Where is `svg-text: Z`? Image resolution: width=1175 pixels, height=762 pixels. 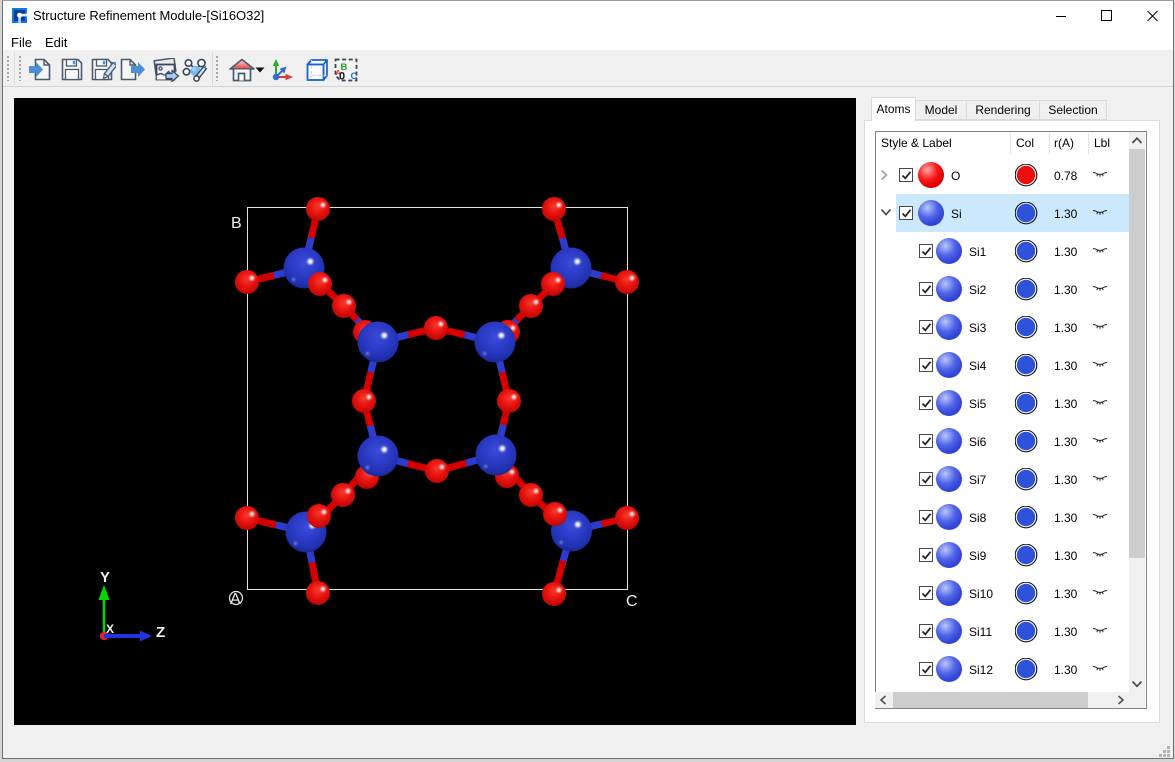 svg-text: Z is located at coordinates (160, 632).